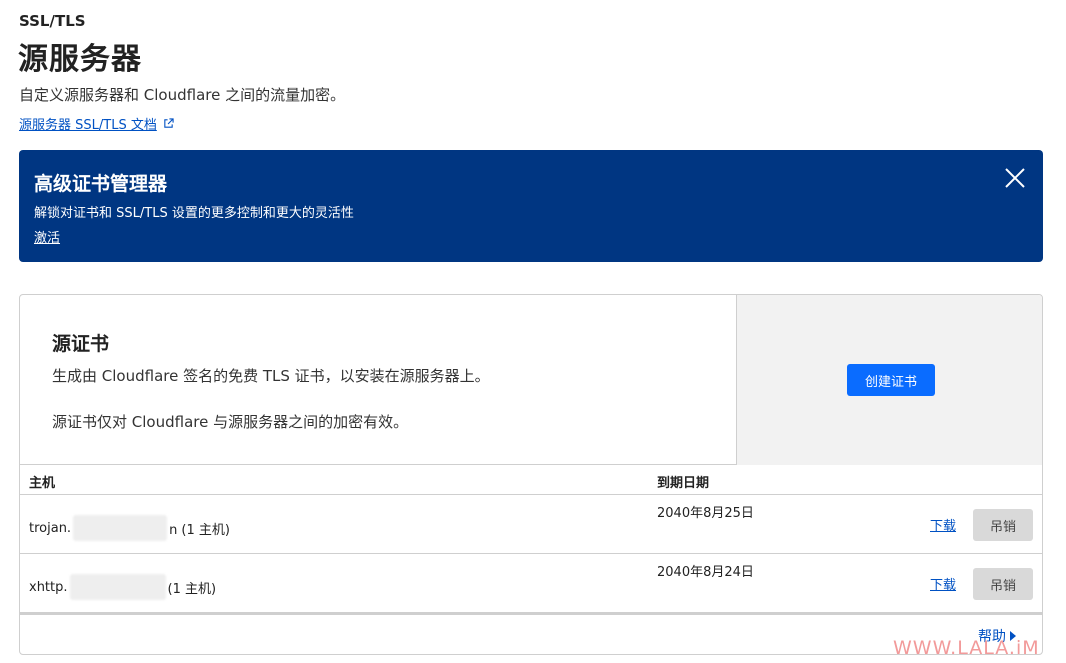  I want to click on column-header-expiry: 到期日期, so click(683, 483).